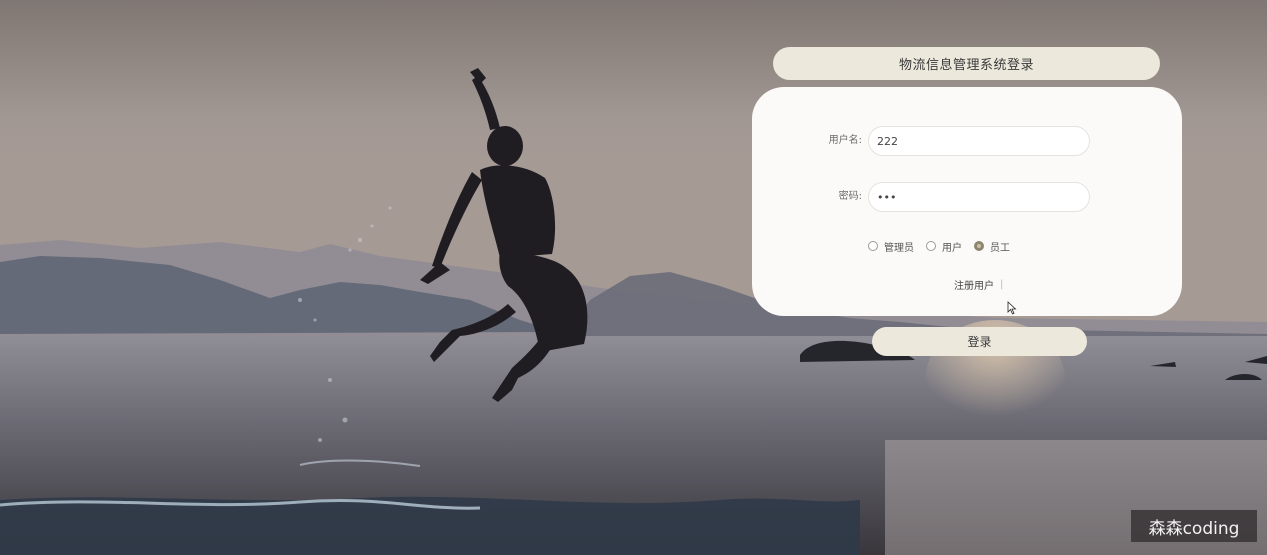 The width and height of the screenshot is (1267, 555). I want to click on login-form-card: 用户名: 密码: 管理员 用户 员工 注册用户 |, so click(967, 201).